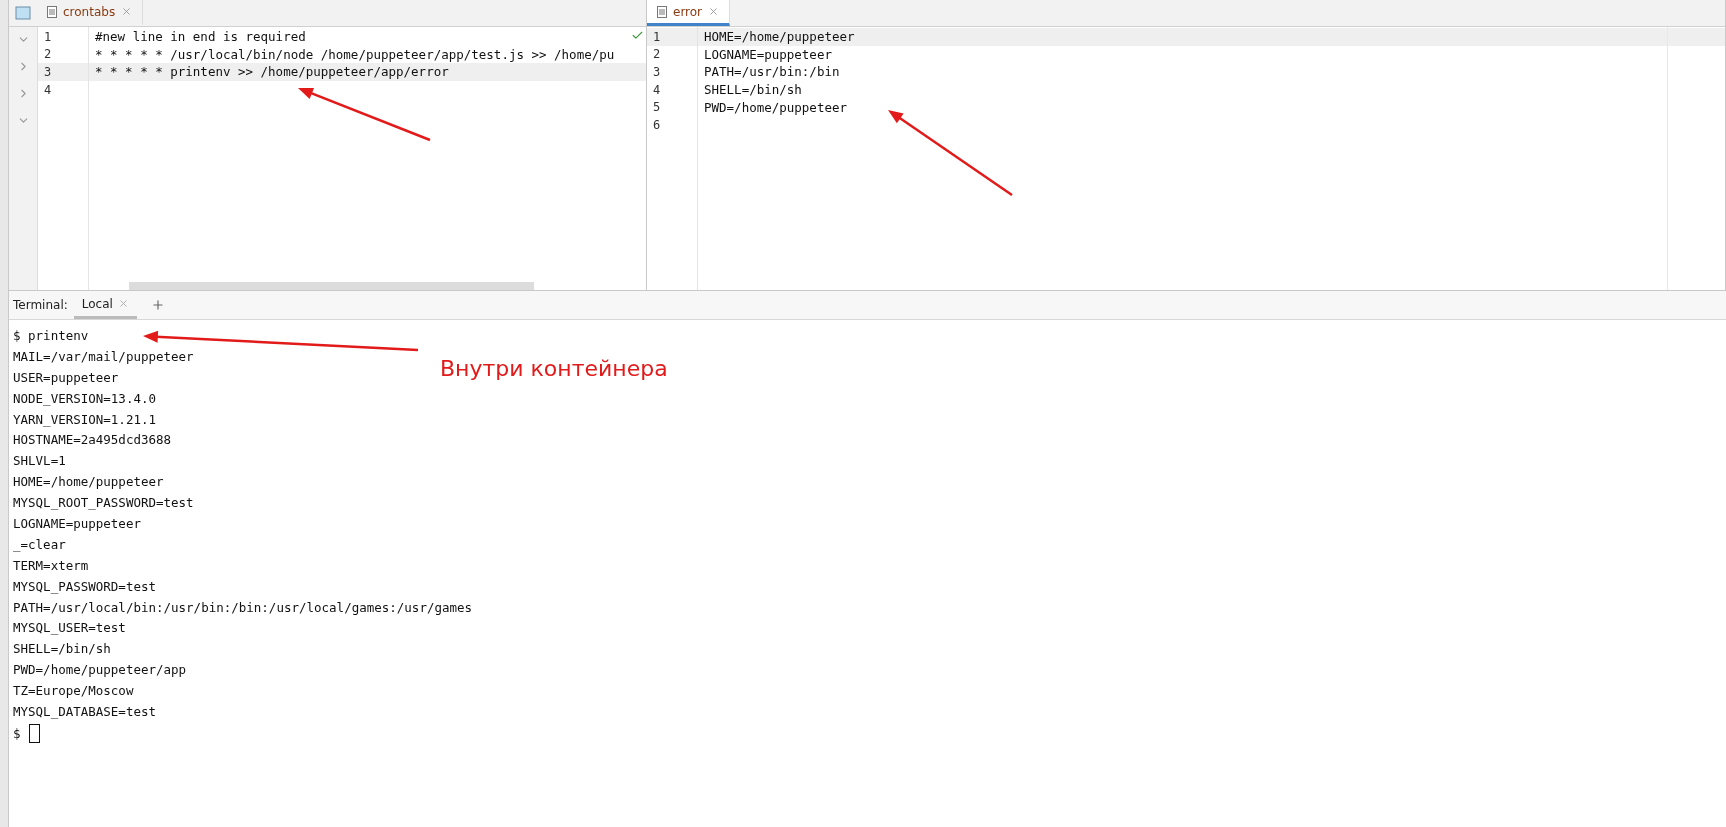 The width and height of the screenshot is (1726, 827). What do you see at coordinates (17, 733) in the screenshot?
I see `terminal-prompt: $` at bounding box center [17, 733].